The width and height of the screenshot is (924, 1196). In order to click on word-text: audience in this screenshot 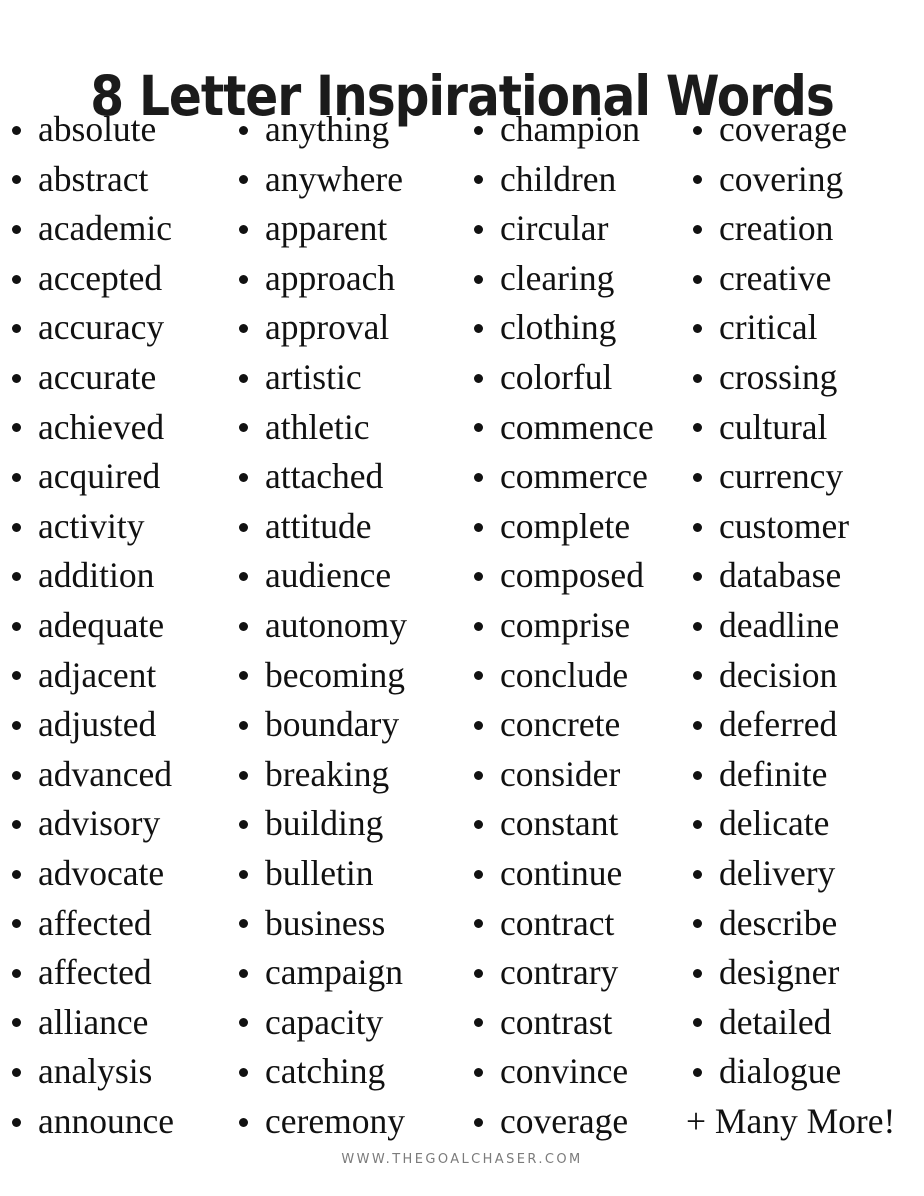, I will do `click(328, 575)`.